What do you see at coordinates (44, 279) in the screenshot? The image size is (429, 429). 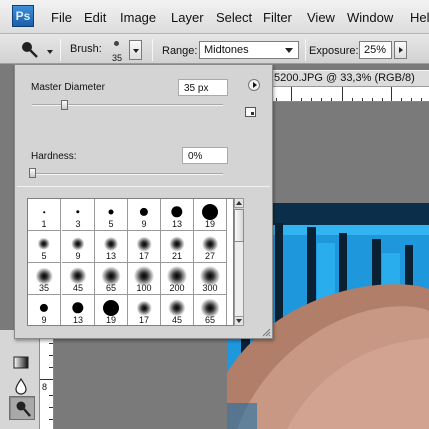 I see `brush-preset: 35` at bounding box center [44, 279].